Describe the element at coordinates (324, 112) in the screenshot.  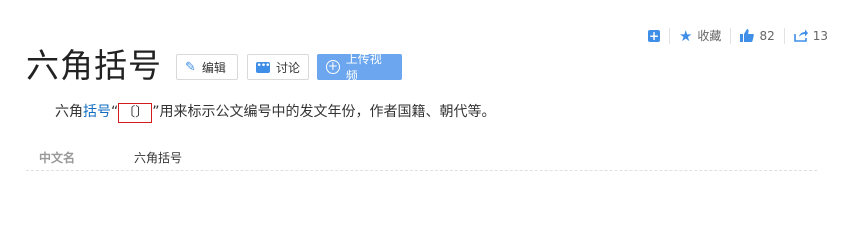
I see `summary-rest: ”用来标示公文编号中的发文年份，作者国籍、朝代等。` at that location.